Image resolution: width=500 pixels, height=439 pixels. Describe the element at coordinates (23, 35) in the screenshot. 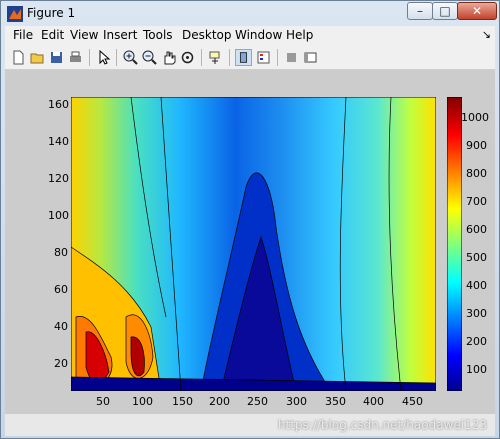

I see `menu-file: File` at that location.